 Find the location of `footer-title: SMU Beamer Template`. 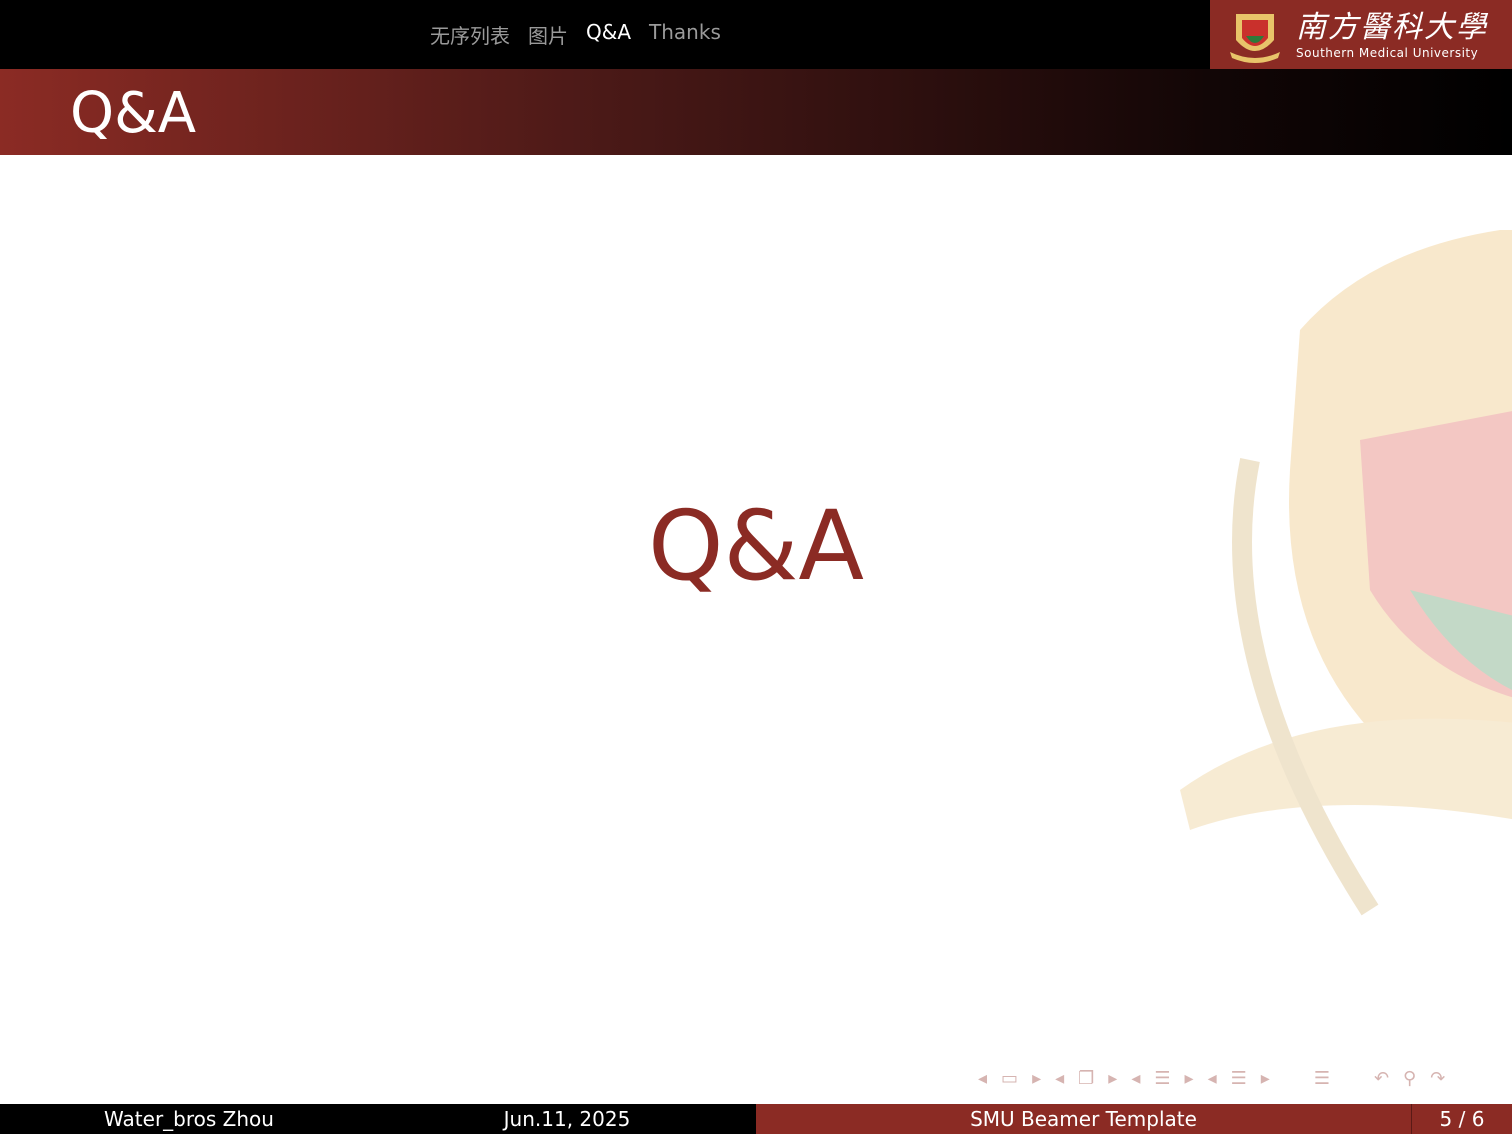

footer-title: SMU Beamer Template is located at coordinates (1084, 1119).